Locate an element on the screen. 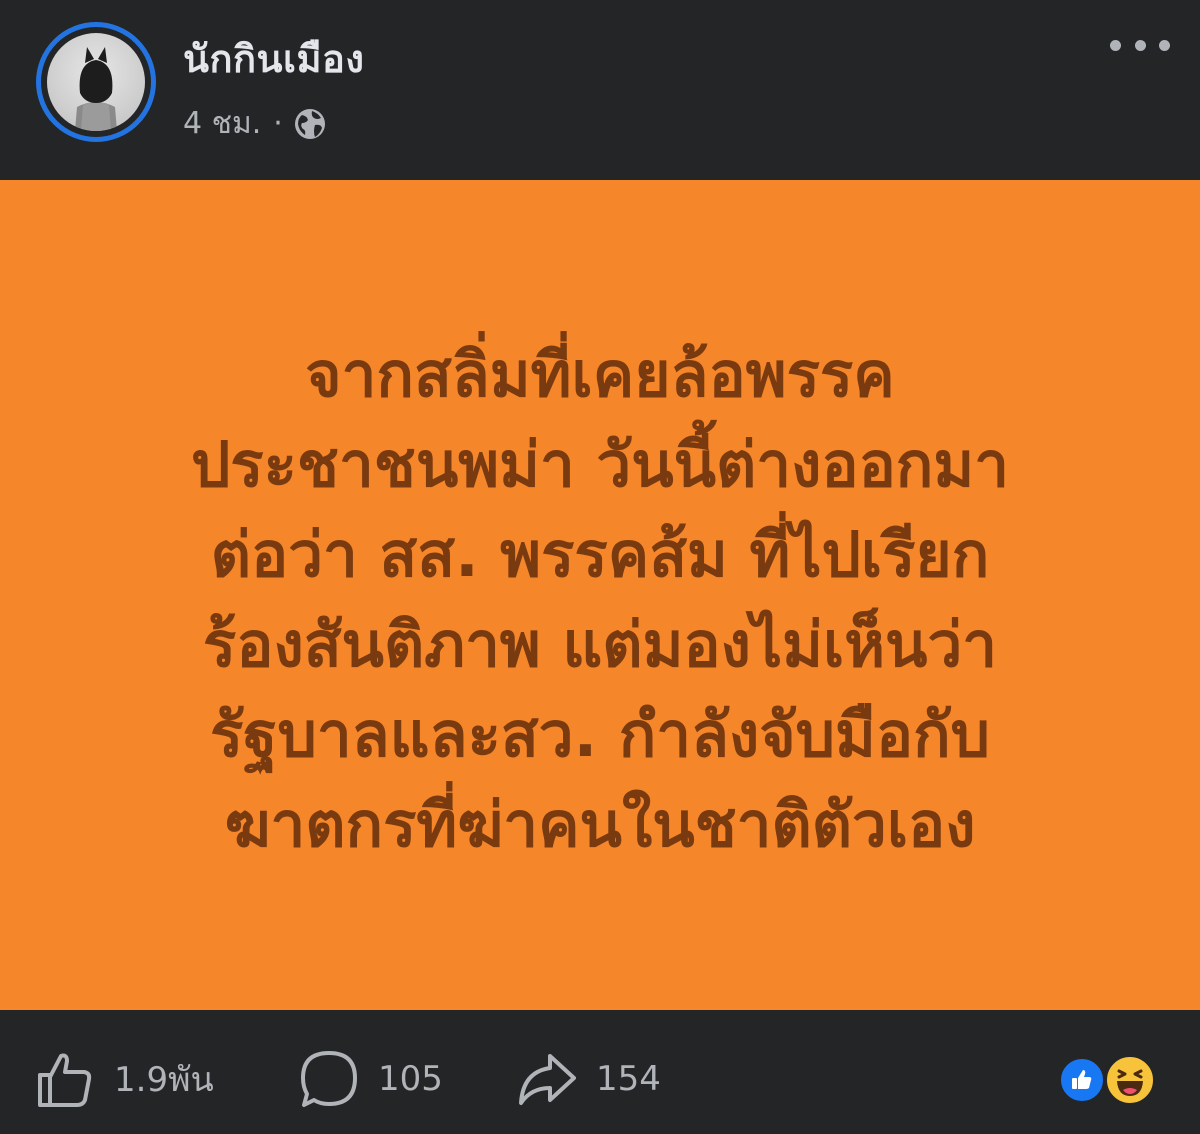 The width and height of the screenshot is (1200, 1134). share-arrow-icon is located at coordinates (547, 1079).